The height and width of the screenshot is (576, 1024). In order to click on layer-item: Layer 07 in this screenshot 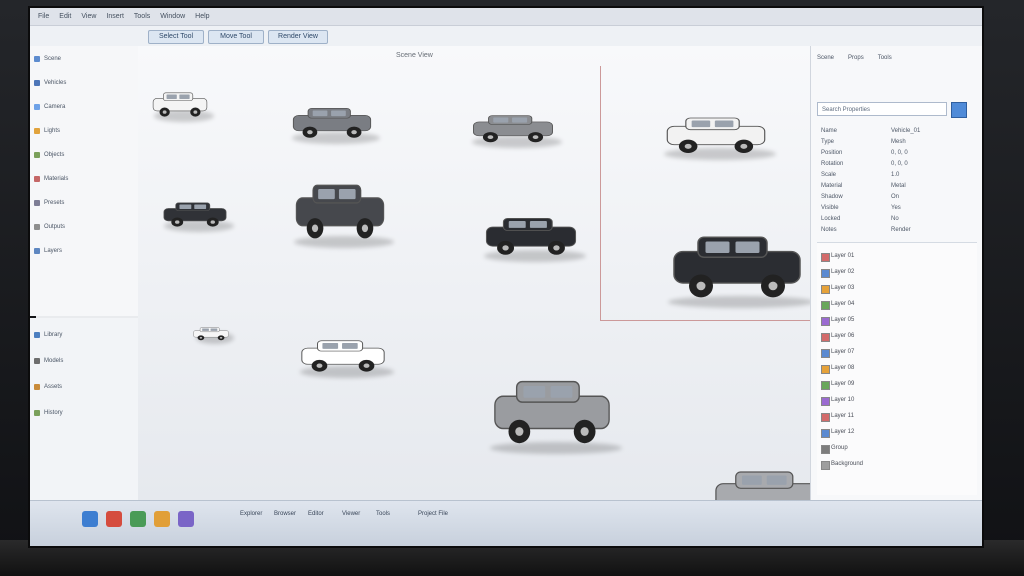, I will do `click(837, 353)`.